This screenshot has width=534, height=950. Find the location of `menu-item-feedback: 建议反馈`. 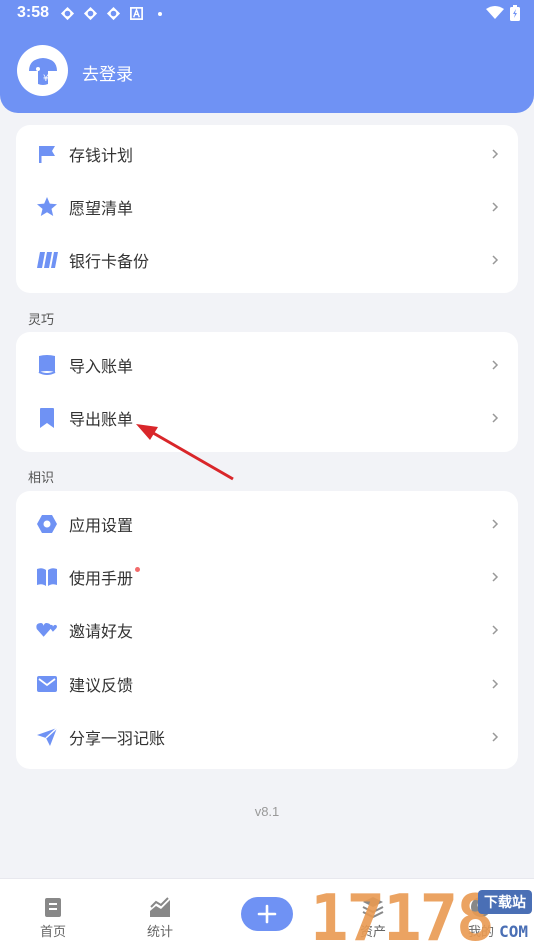

menu-item-feedback: 建议反馈 is located at coordinates (267, 683).